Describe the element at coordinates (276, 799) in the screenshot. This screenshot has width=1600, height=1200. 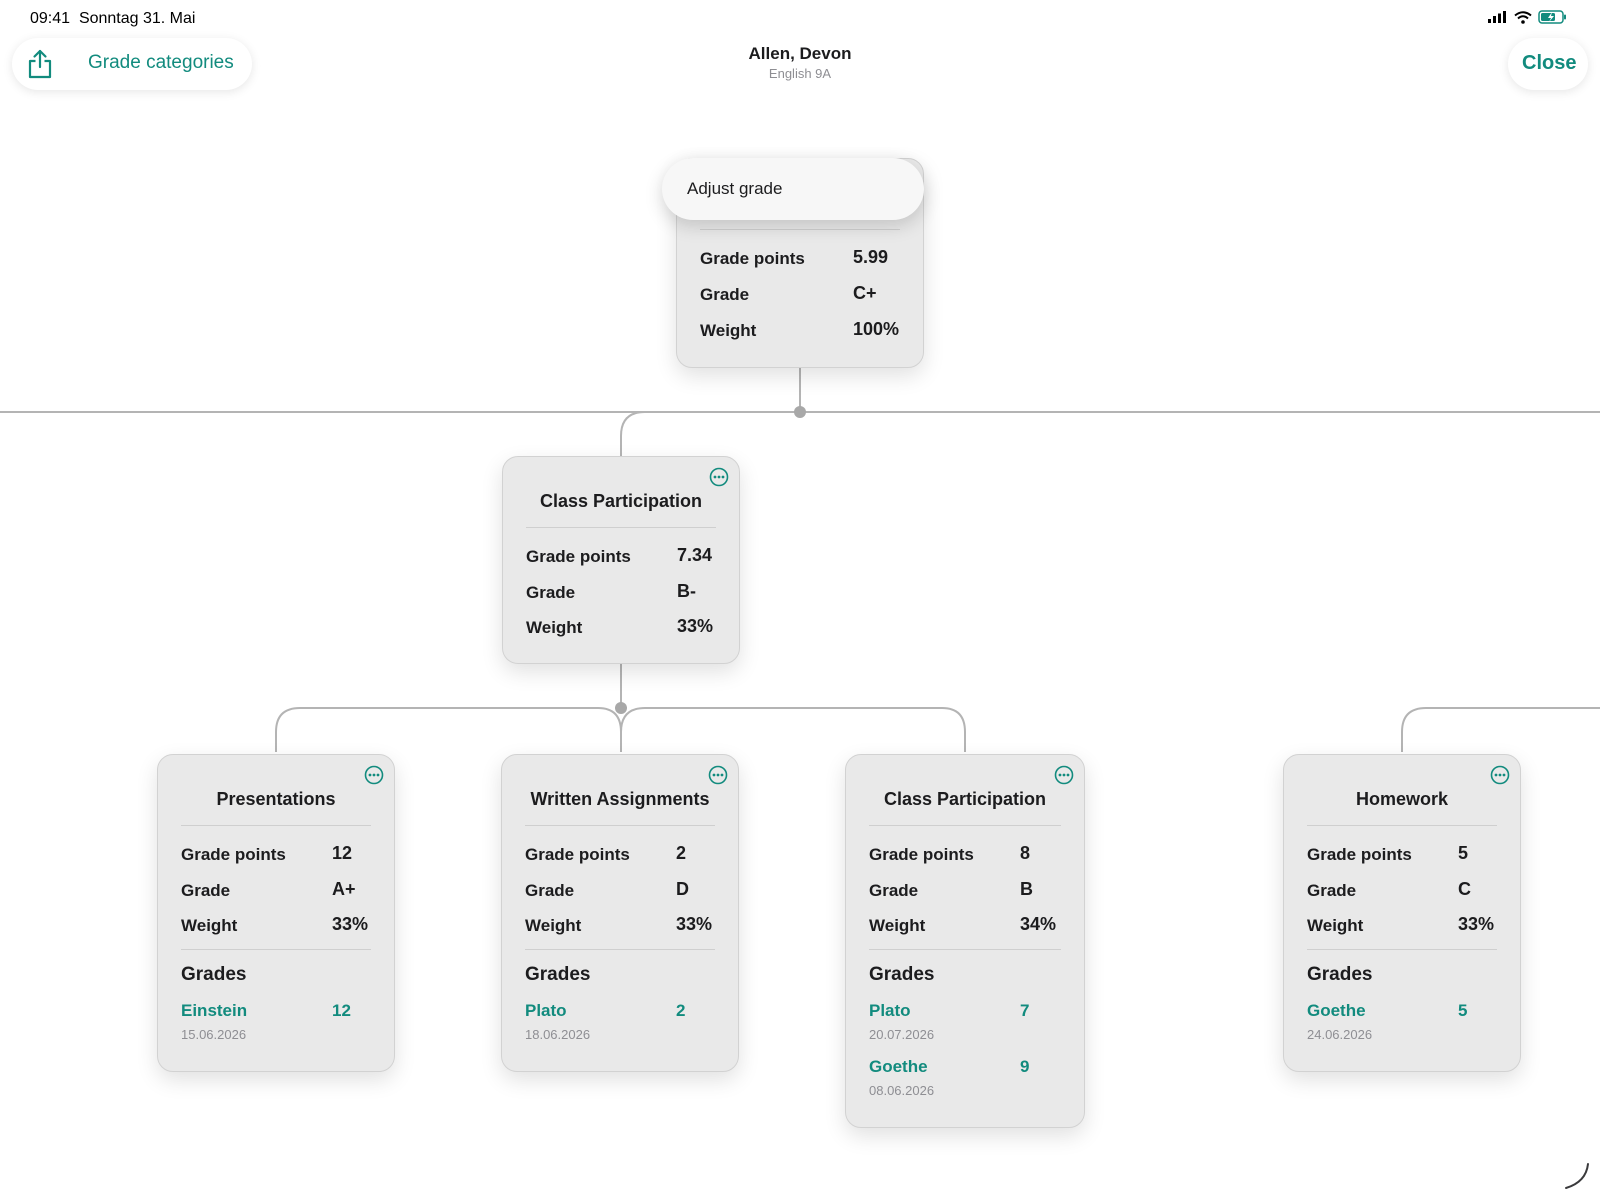
I see `card-title: Presentations` at that location.